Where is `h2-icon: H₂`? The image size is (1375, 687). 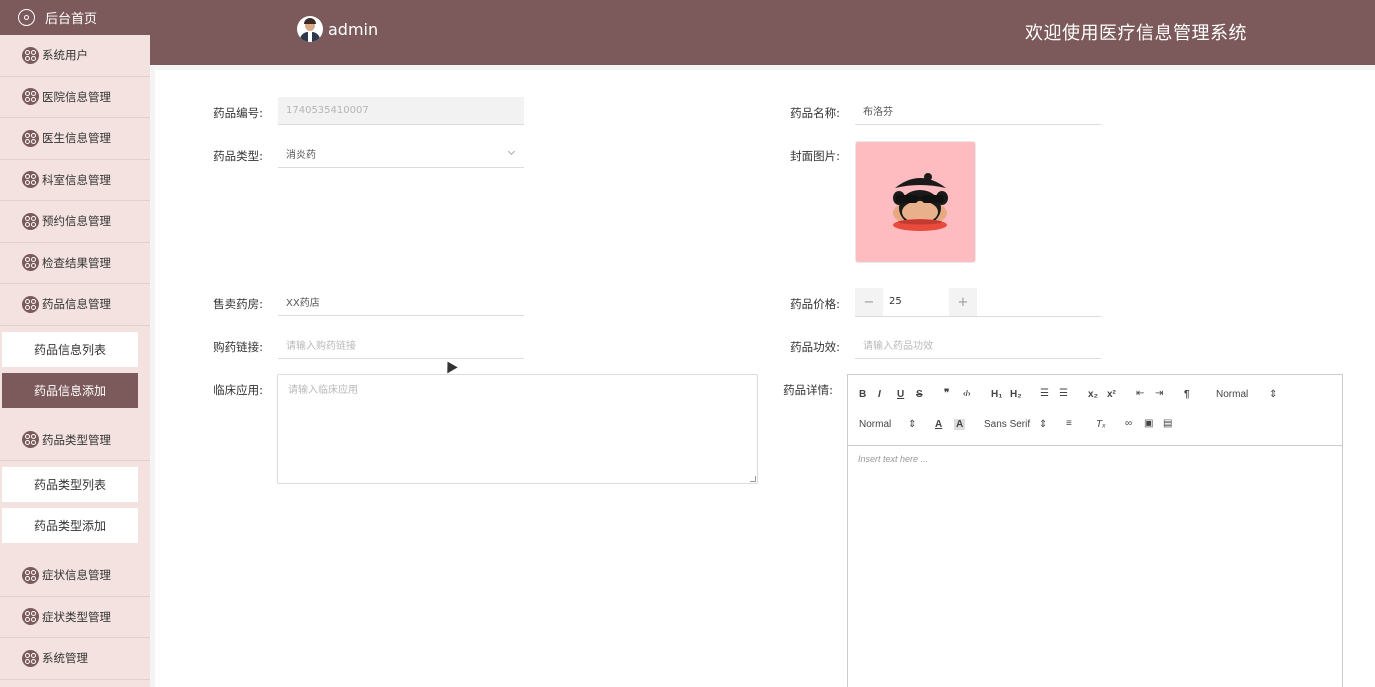 h2-icon: H₂ is located at coordinates (1016, 394).